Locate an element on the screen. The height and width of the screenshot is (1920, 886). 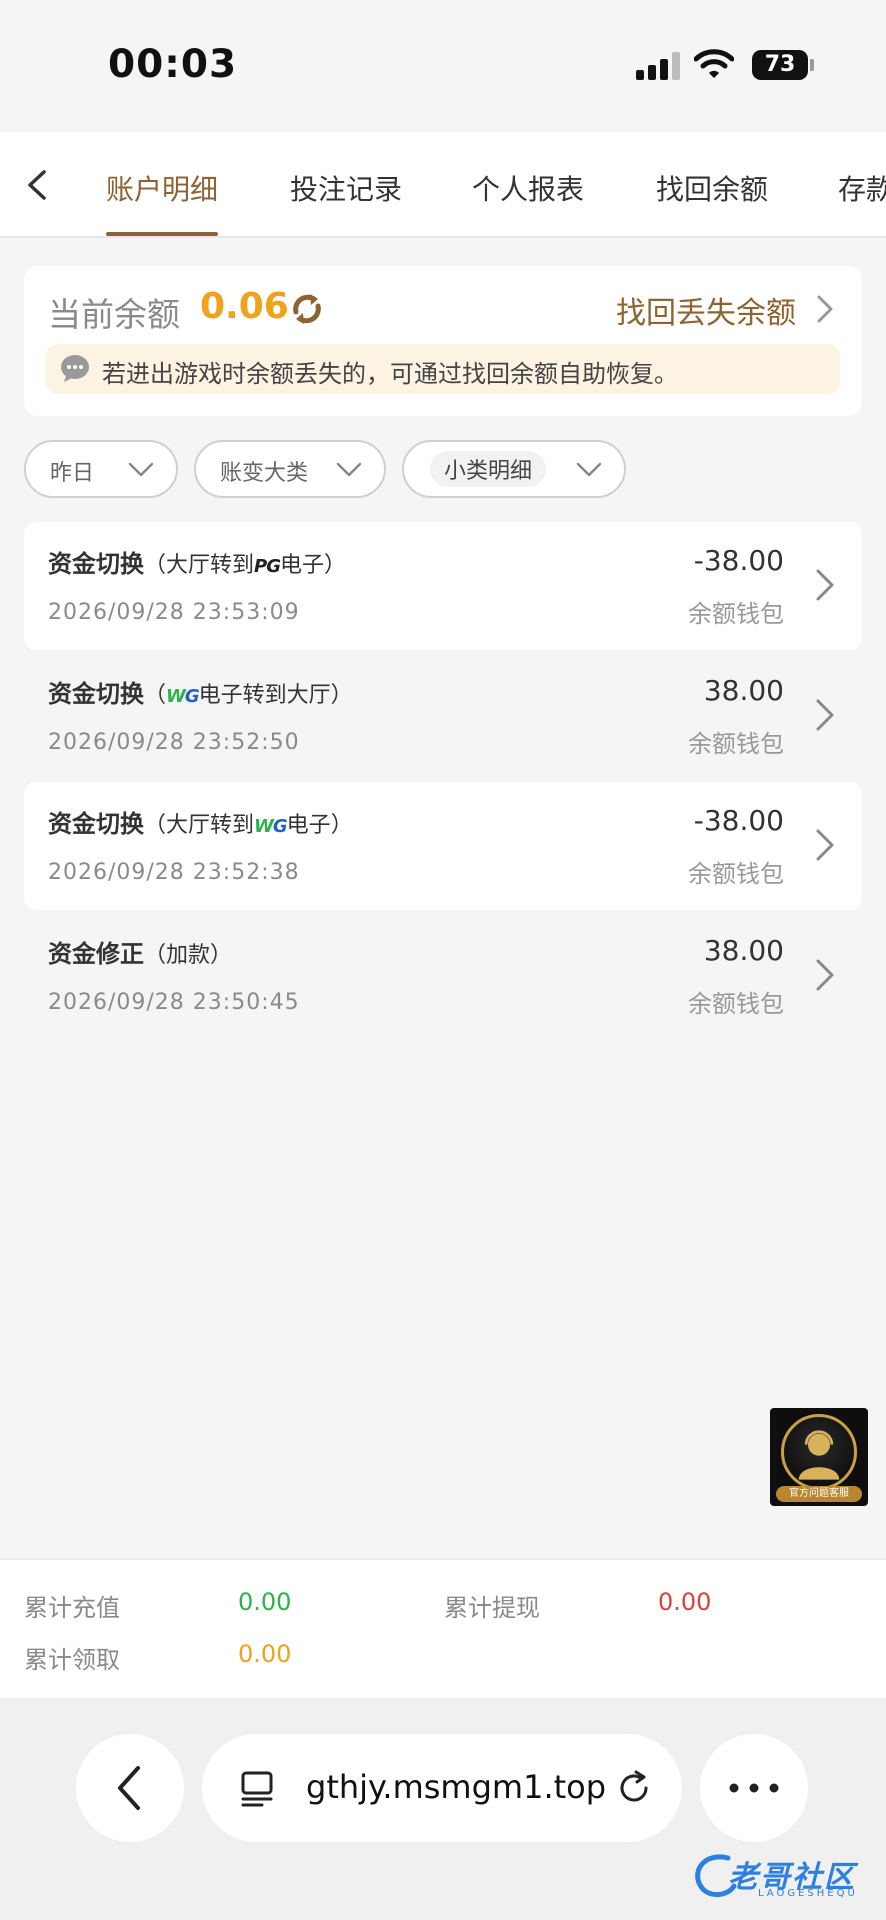
customer-support-button: 官方问题客服 is located at coordinates (819, 1457).